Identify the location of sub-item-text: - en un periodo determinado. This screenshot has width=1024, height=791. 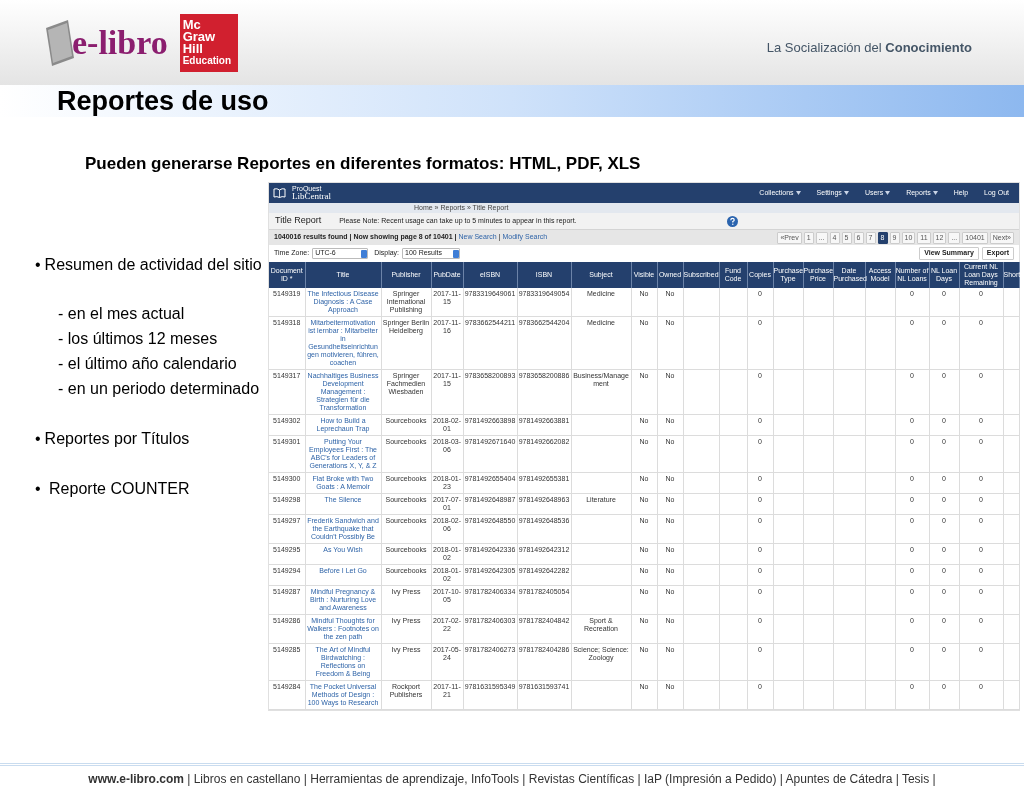
(159, 389).